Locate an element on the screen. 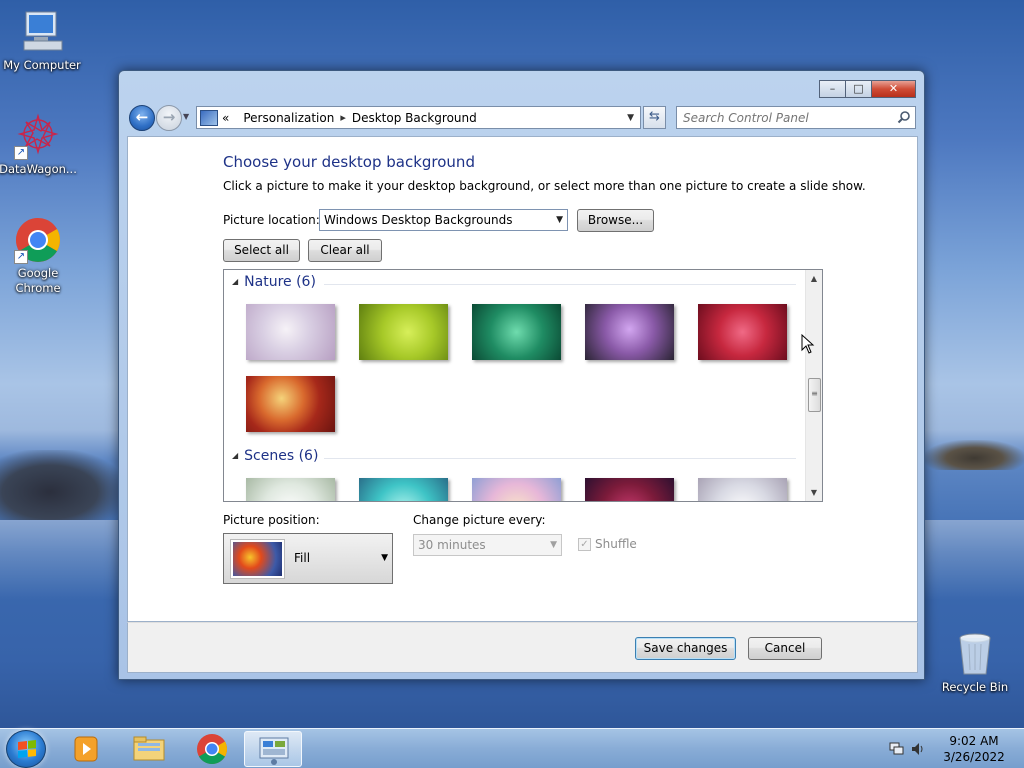 Image resolution: width=1024 pixels, height=768 pixels. select-all-button: Select all is located at coordinates (261, 250).